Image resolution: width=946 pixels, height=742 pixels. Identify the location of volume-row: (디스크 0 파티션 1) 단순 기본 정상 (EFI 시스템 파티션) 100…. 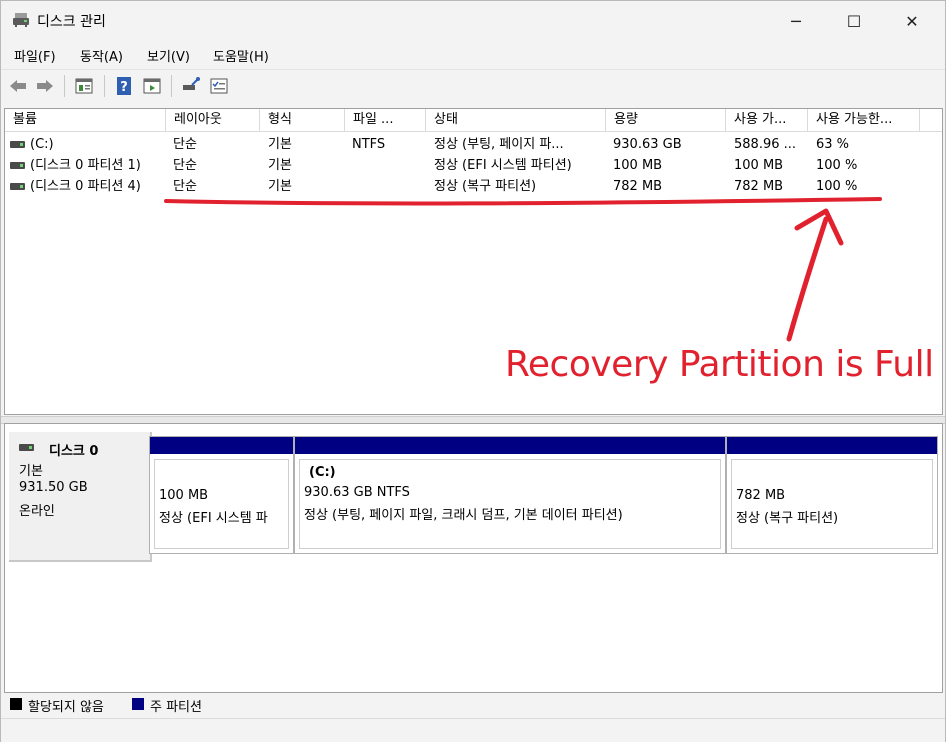
(473, 165).